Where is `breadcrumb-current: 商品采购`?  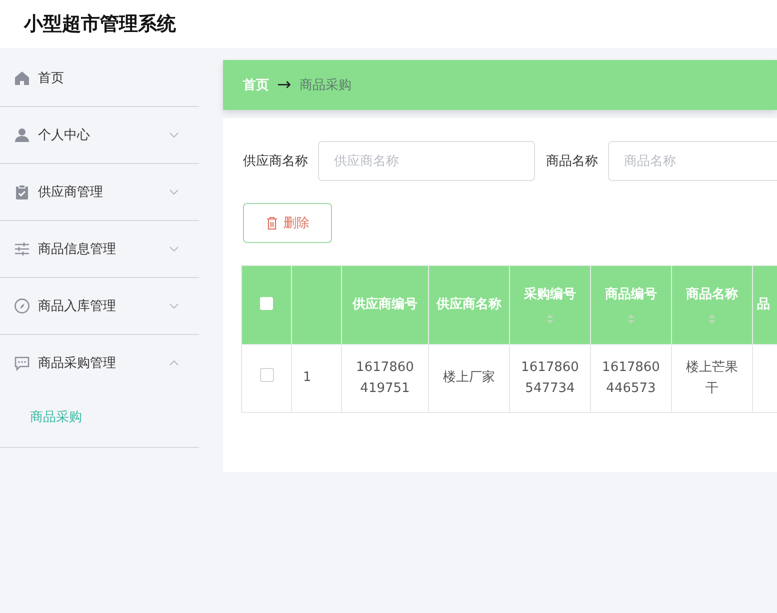 breadcrumb-current: 商品采购 is located at coordinates (325, 85).